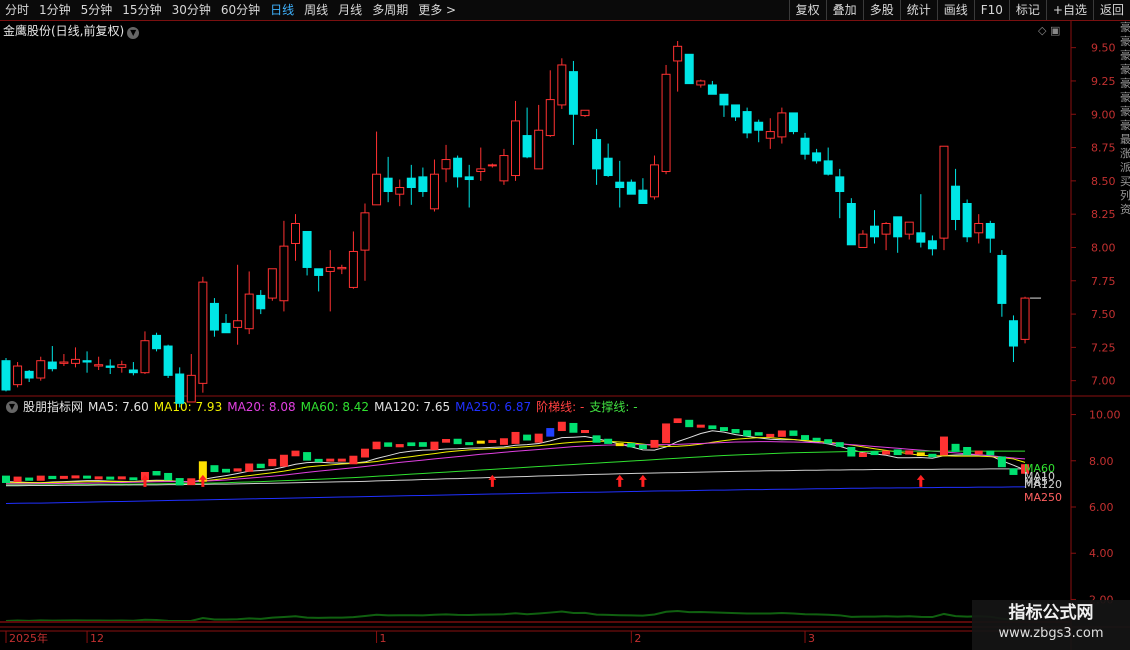  What do you see at coordinates (1043, 484) in the screenshot?
I see `ma-tag-label: MA120` at bounding box center [1043, 484].